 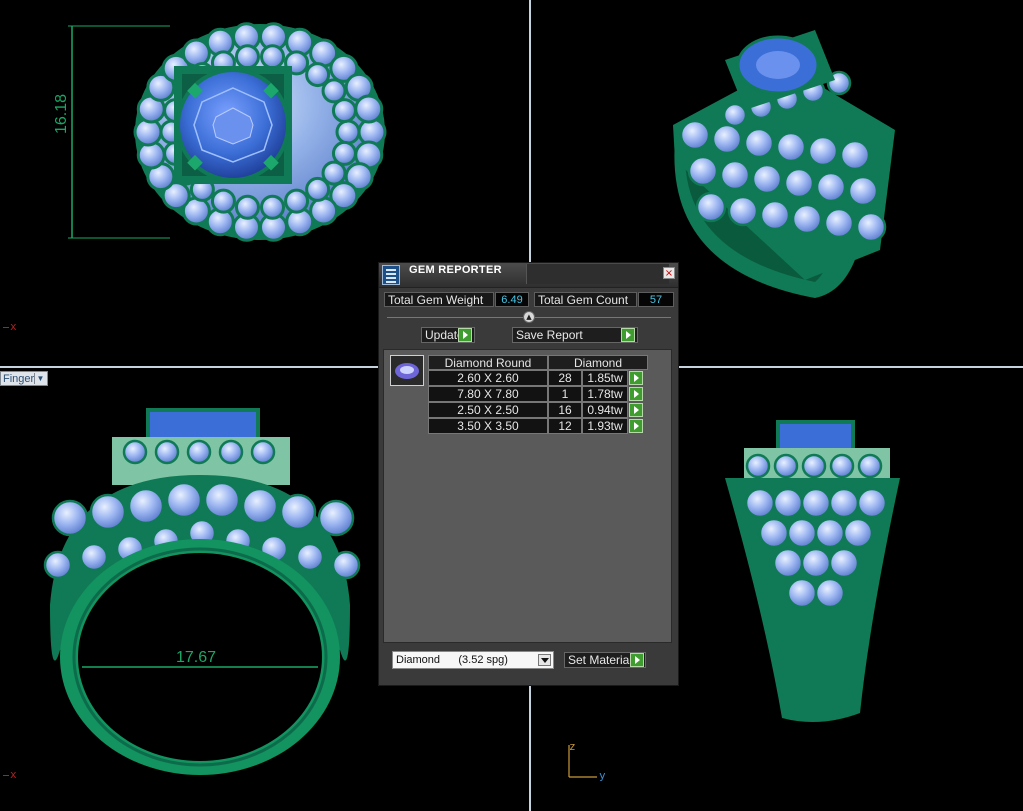 I want to click on set-material-button-label: Set Material, so click(x=600, y=660).